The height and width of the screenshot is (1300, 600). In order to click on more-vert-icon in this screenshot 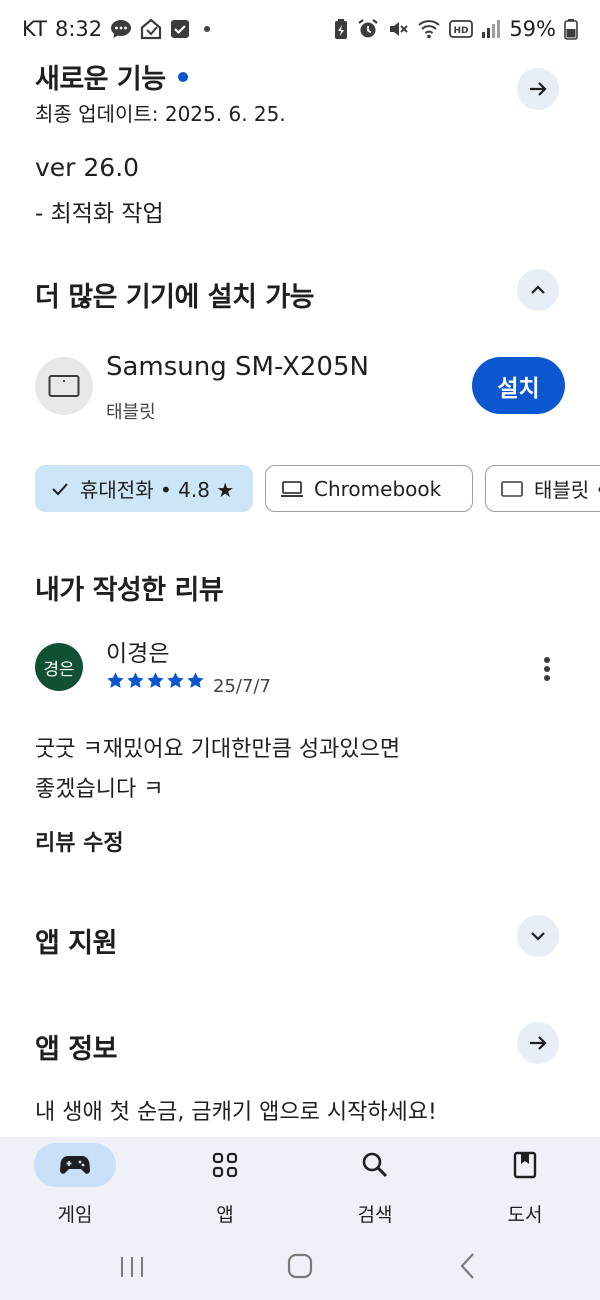, I will do `click(547, 669)`.